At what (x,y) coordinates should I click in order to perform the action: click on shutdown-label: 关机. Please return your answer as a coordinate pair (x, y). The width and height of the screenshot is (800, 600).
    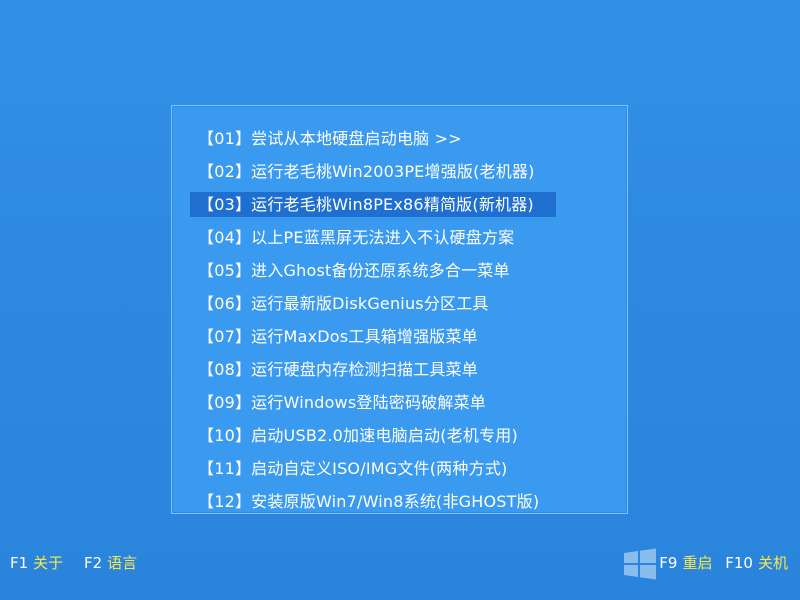
    Looking at the image, I should click on (772, 563).